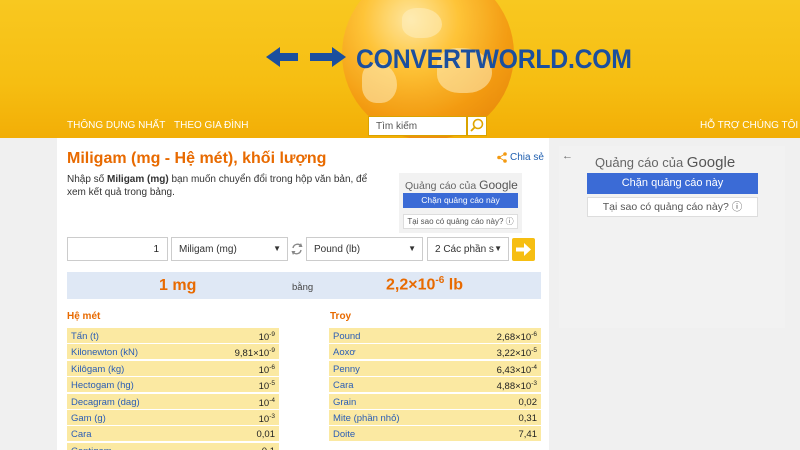  I want to click on share-icon, so click(502, 157).